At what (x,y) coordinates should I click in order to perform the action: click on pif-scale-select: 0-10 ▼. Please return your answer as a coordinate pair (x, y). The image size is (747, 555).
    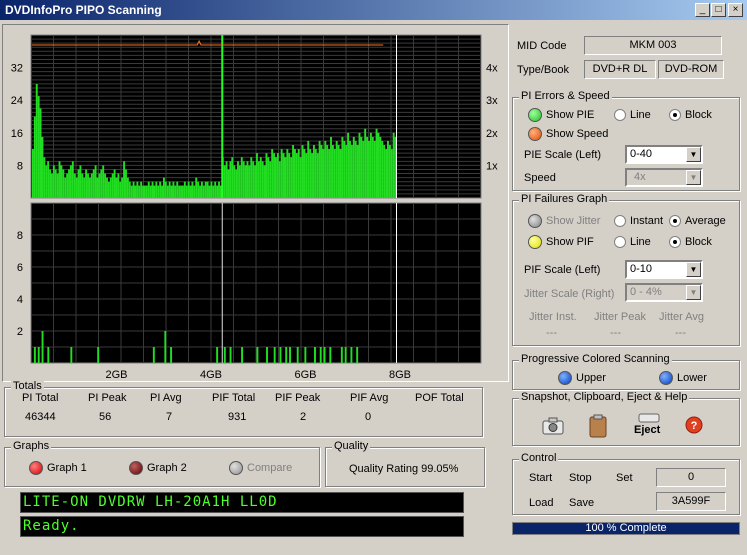
    Looking at the image, I should click on (664, 269).